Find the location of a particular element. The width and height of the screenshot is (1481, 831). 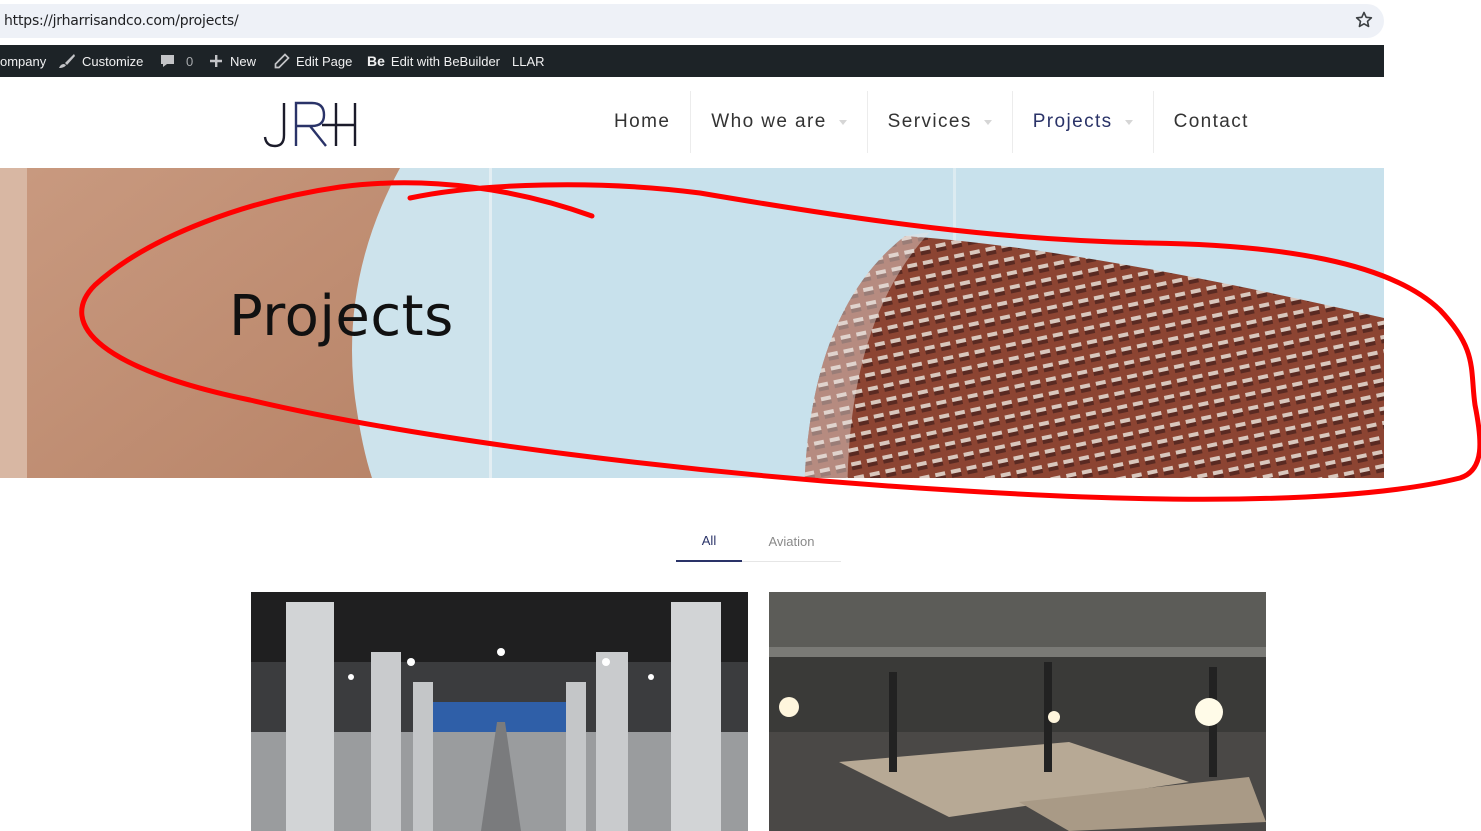

filter-tab-all: All is located at coordinates (709, 541).